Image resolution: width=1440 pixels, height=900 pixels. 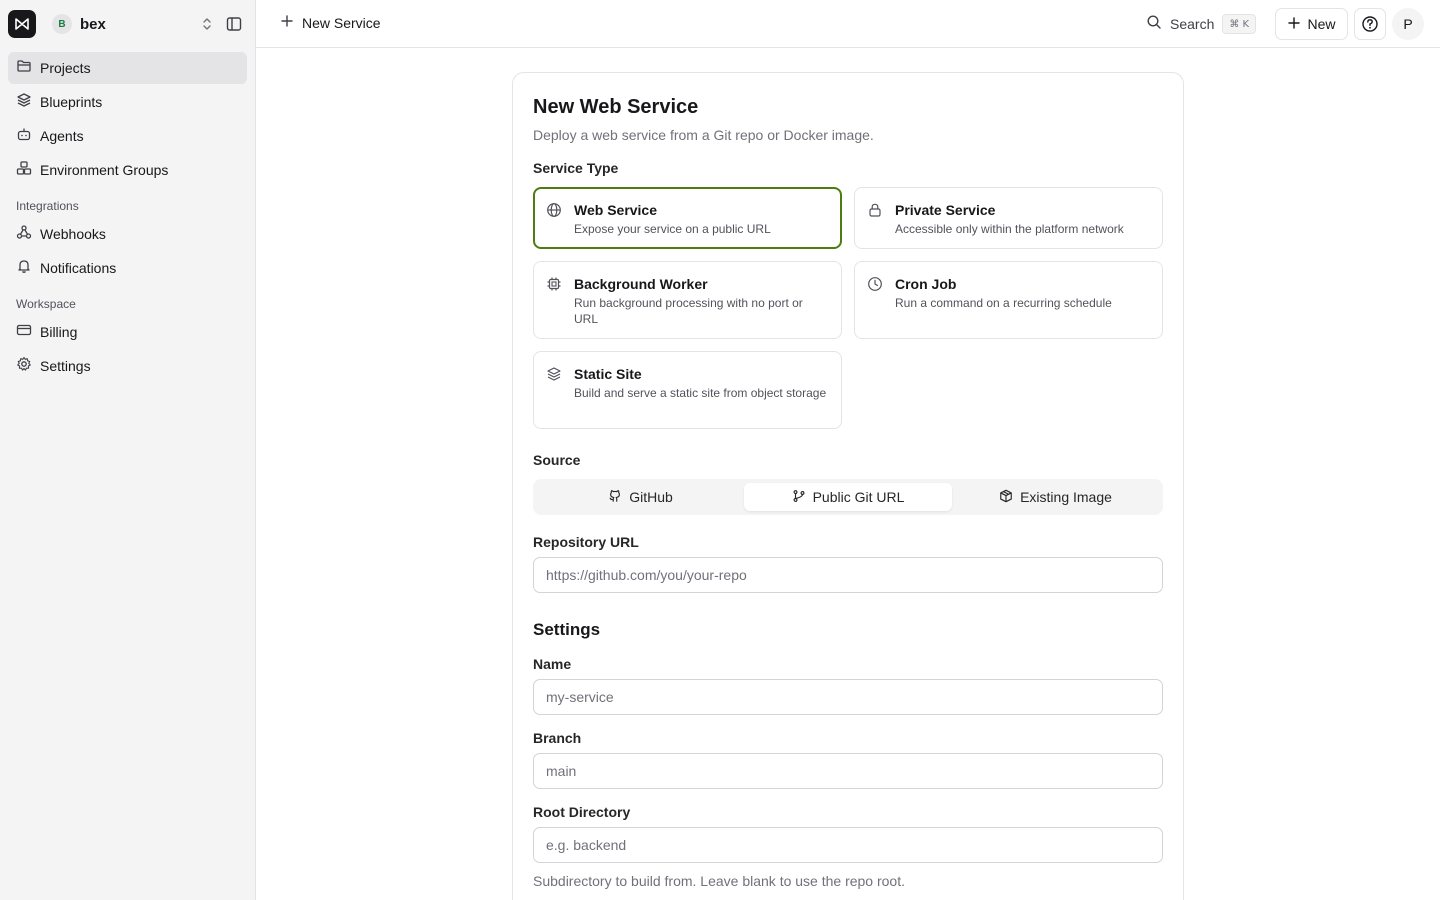 I want to click on top-bar: New Service Search ⌘ K New P, so click(x=848, y=24).